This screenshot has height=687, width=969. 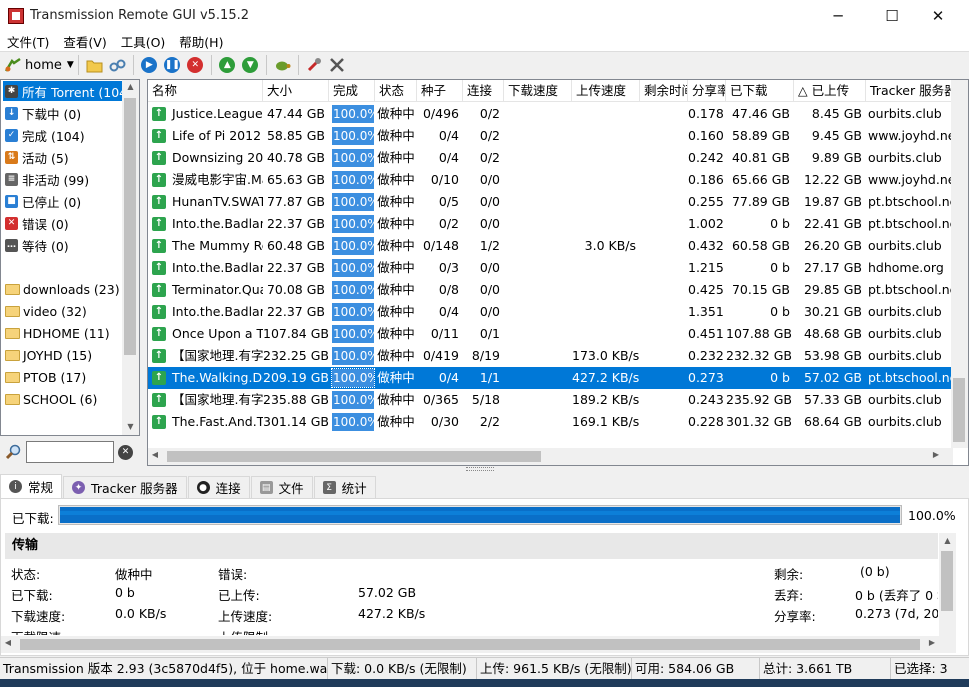 I want to click on minimize-button: ─, so click(x=838, y=15).